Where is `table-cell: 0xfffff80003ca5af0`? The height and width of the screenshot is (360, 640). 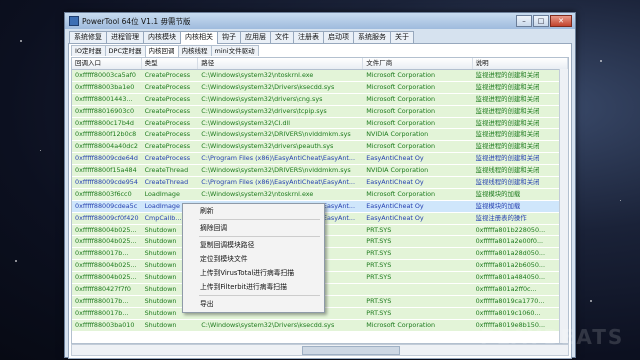
table-cell: 0xfffff80003ca5af0 is located at coordinates (105, 75).